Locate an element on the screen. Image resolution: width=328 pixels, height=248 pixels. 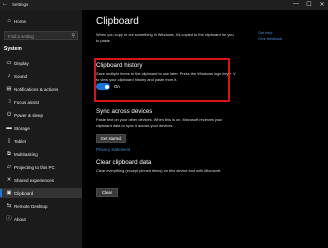
sidebar-item-clipboard: ▣ Clipboard is located at coordinates (41, 193).